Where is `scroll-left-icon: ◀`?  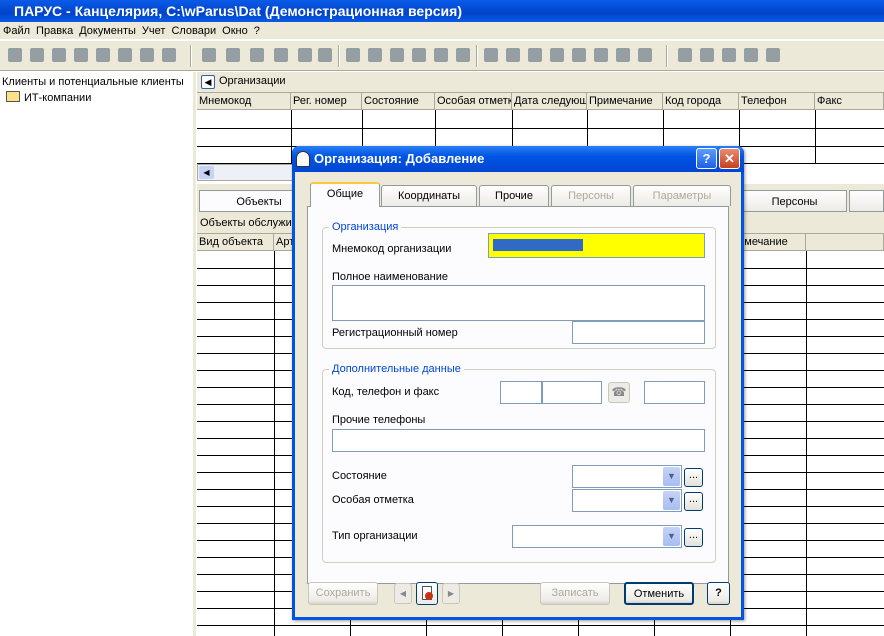
scroll-left-icon: ◀ is located at coordinates (206, 172).